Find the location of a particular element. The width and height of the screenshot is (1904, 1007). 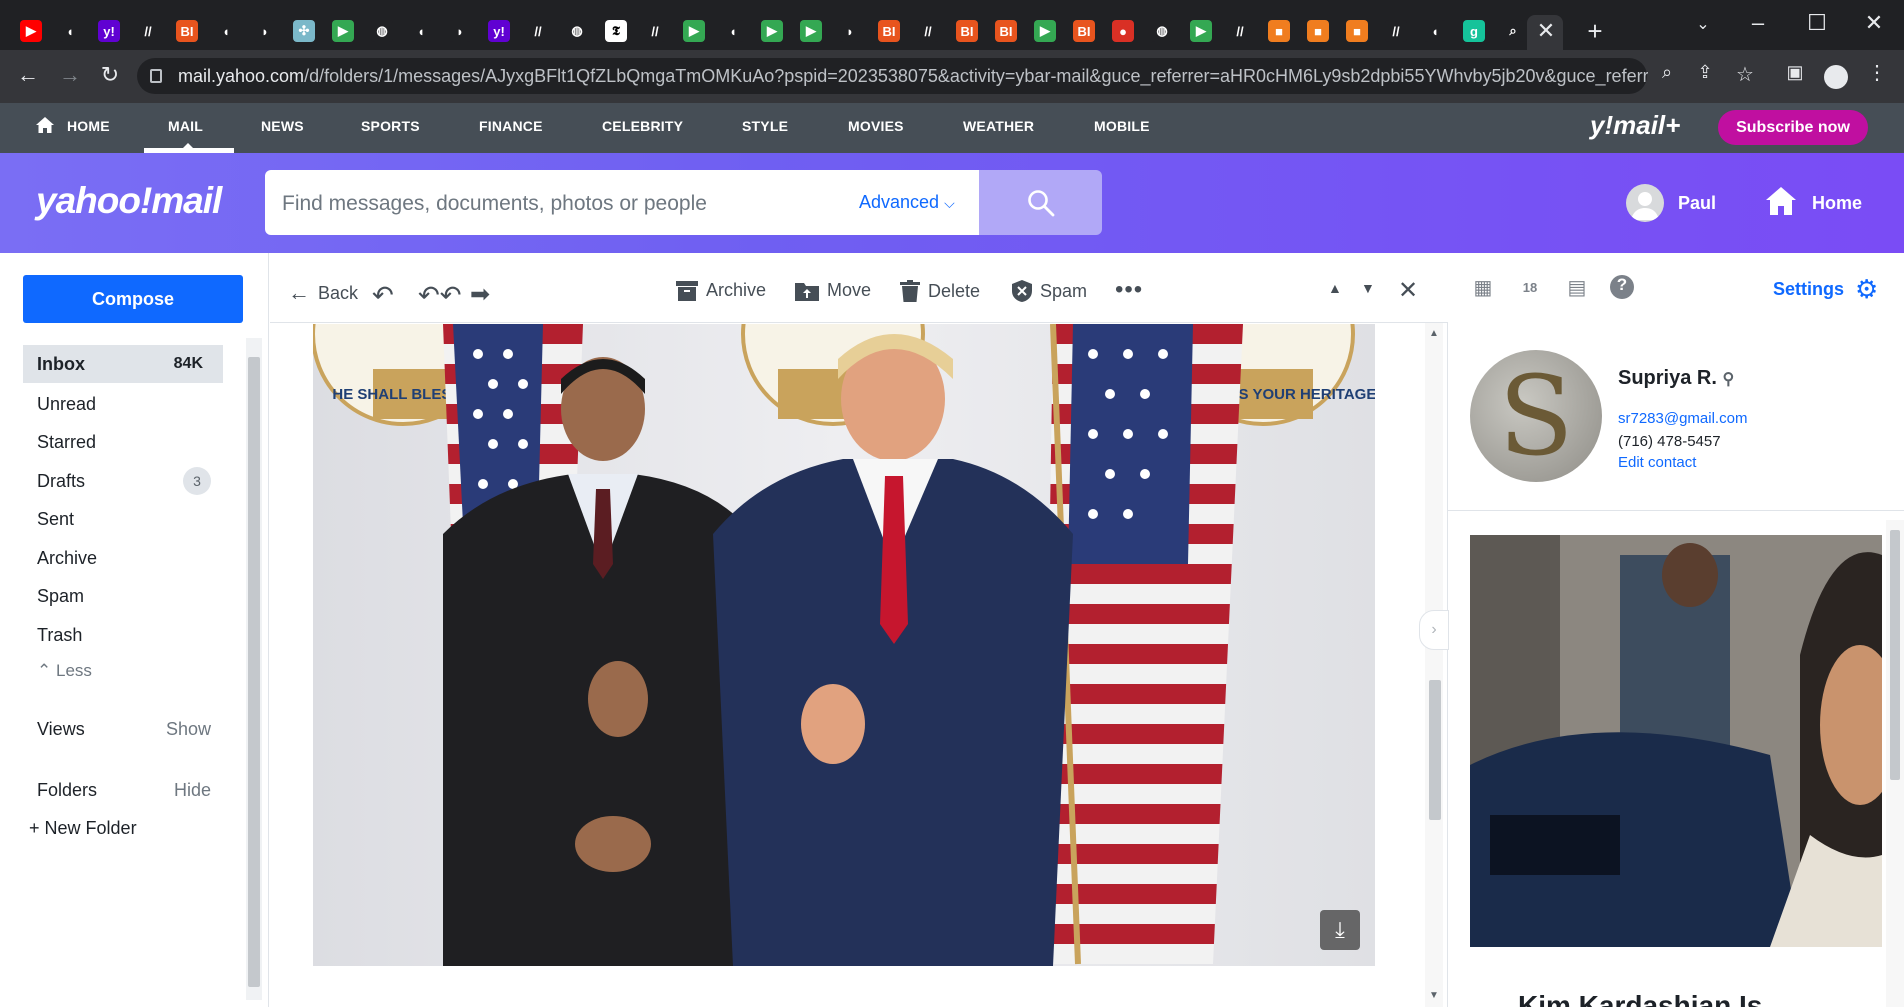

yahoo-mail-logo: yahoo!mail is located at coordinates (129, 201).